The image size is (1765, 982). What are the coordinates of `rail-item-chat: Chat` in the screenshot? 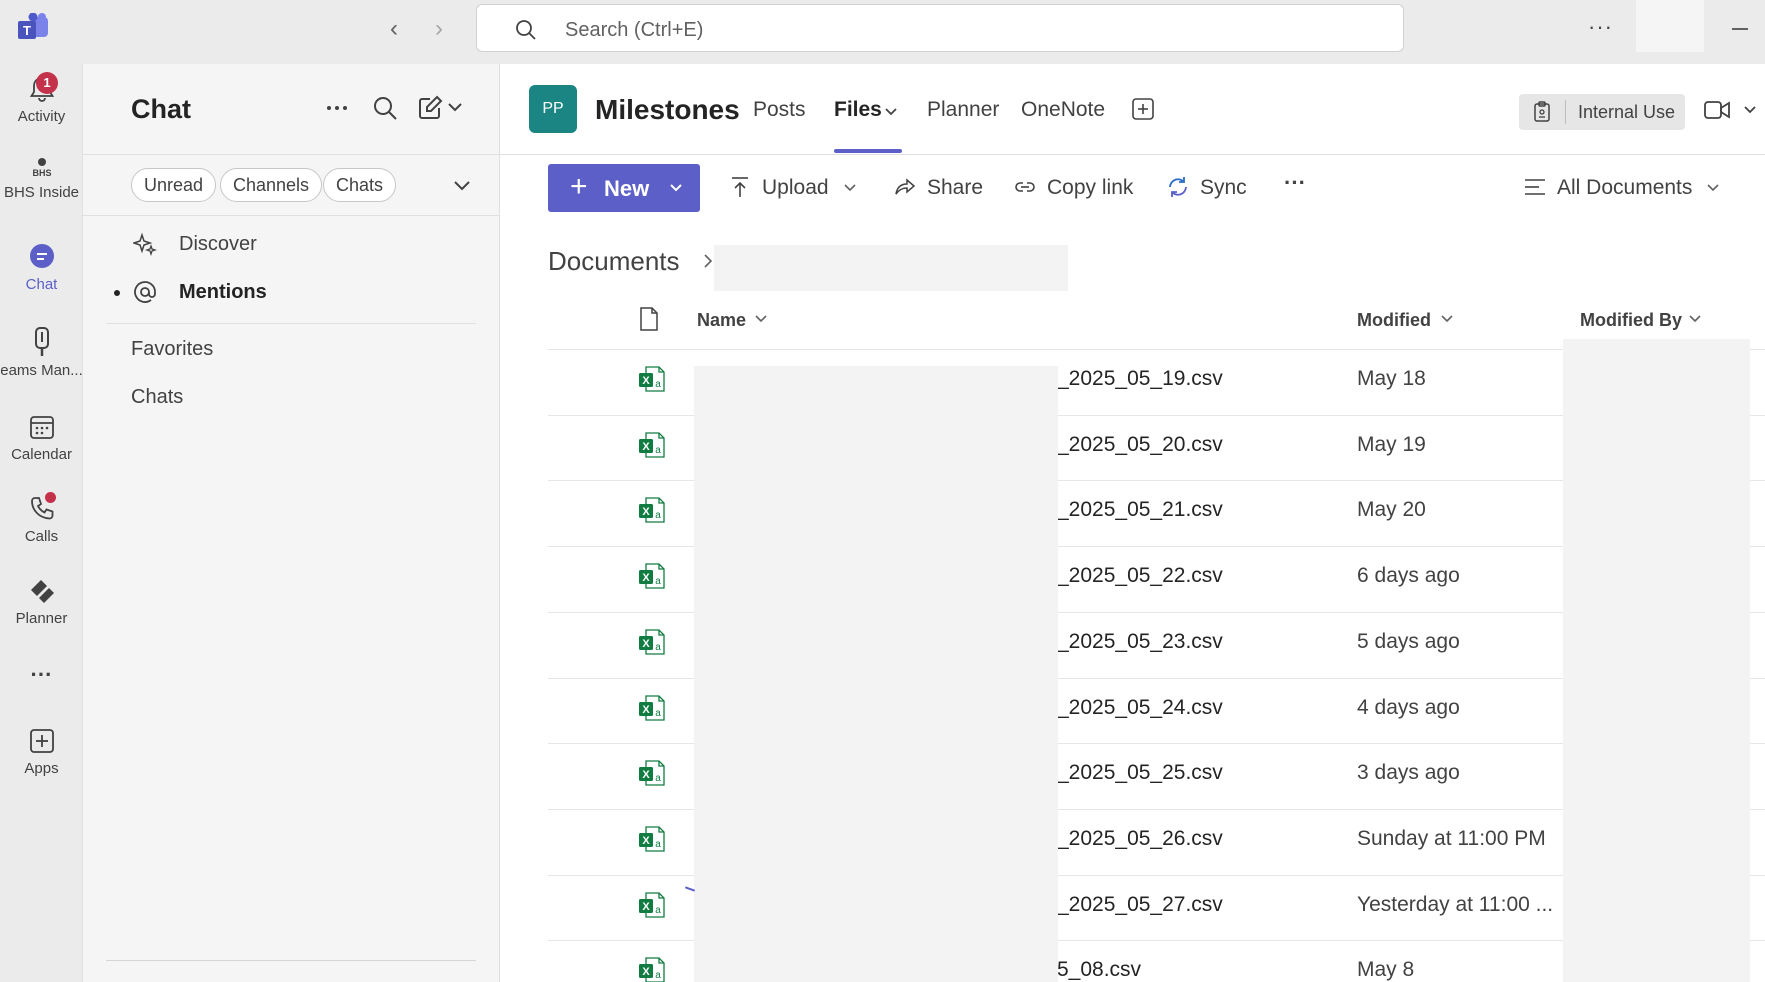 It's located at (41, 267).